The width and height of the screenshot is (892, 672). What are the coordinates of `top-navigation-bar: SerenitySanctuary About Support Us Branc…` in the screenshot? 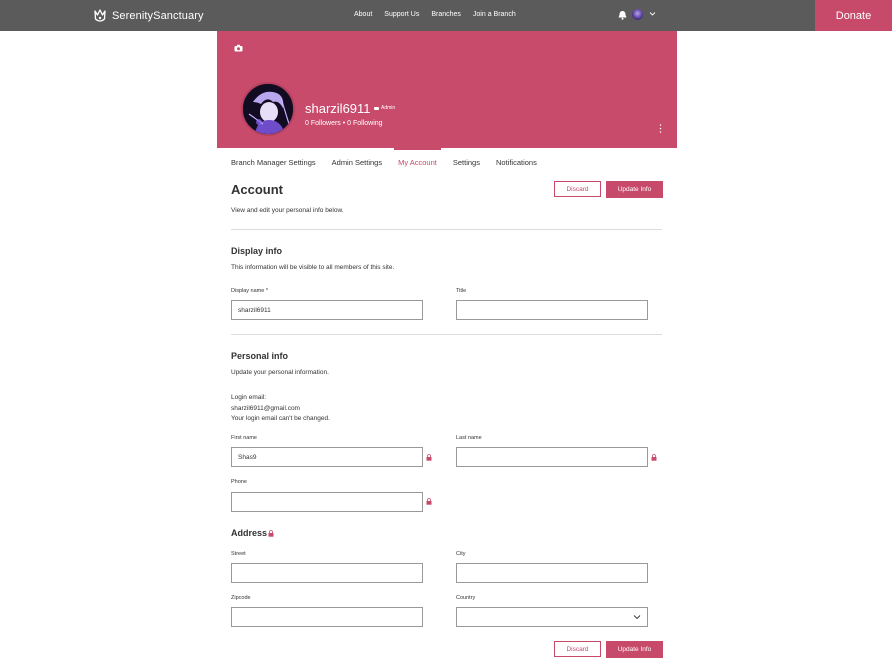 It's located at (446, 15).